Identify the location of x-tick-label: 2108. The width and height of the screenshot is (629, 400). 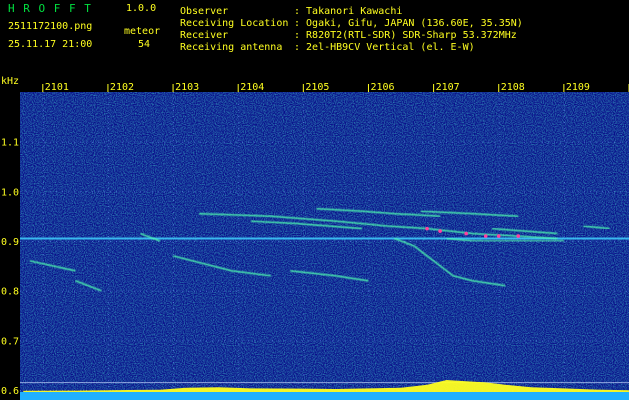
(513, 87).